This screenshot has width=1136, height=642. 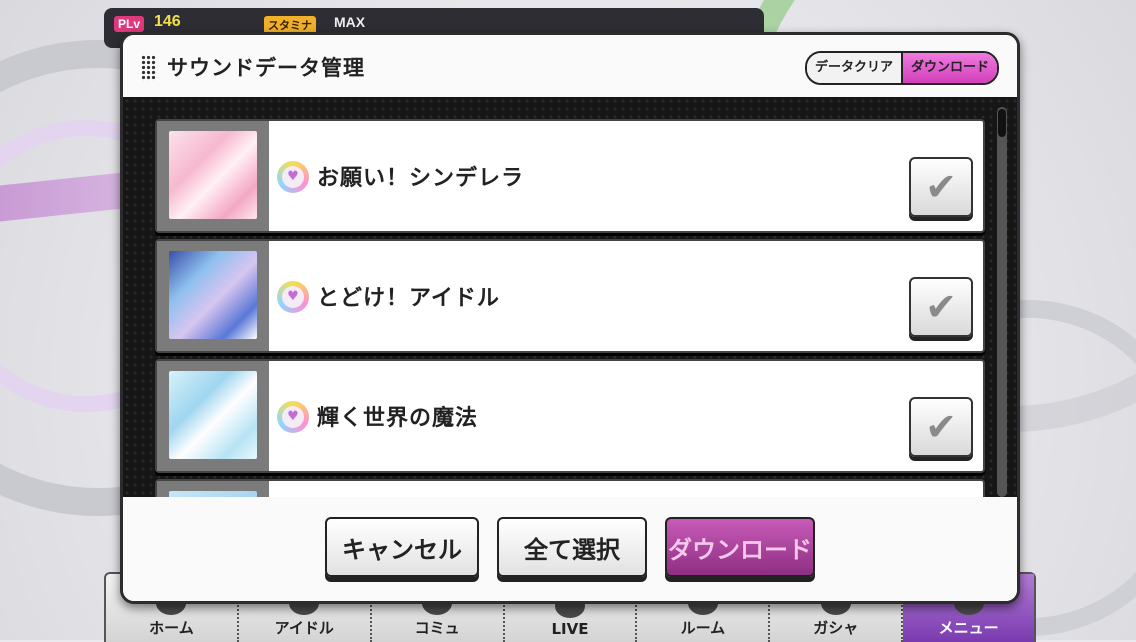 What do you see at coordinates (570, 176) in the screenshot?
I see `list-item: ♥ お願い！シンデレラ ✔` at bounding box center [570, 176].